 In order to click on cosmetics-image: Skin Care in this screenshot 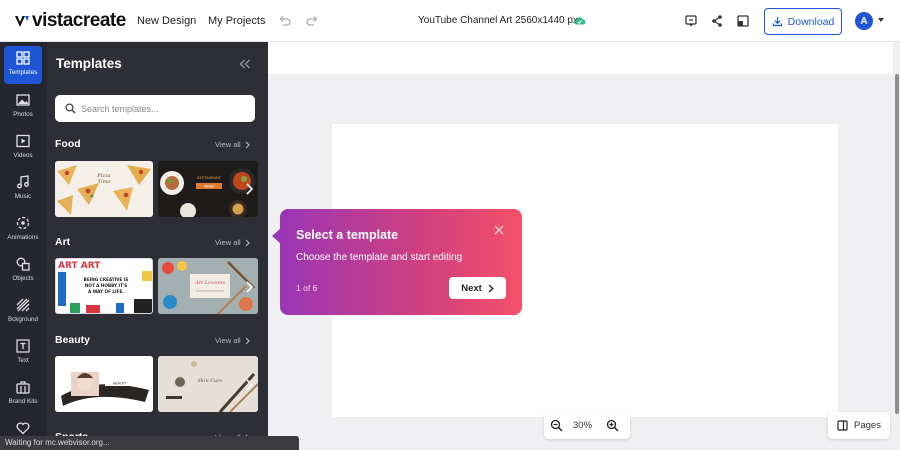, I will do `click(208, 384)`.